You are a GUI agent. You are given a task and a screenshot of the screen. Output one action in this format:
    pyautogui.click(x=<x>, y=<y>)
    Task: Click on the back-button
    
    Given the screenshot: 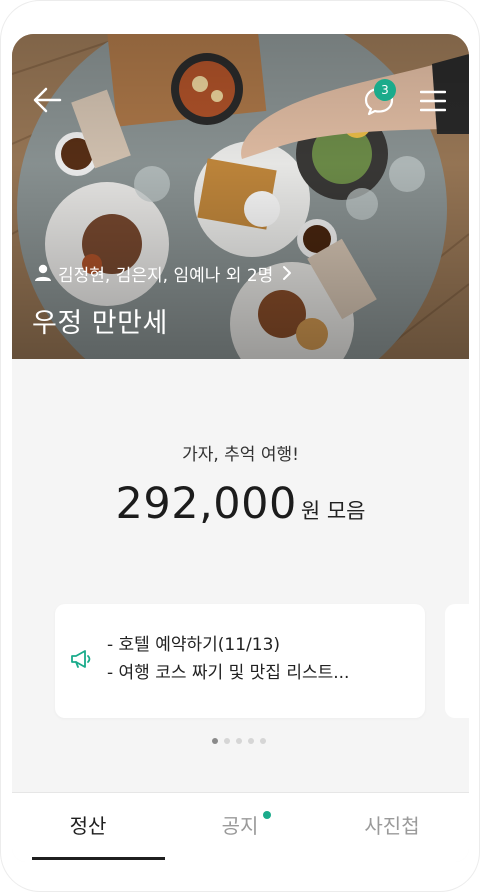 What is the action you would take?
    pyautogui.click(x=48, y=100)
    